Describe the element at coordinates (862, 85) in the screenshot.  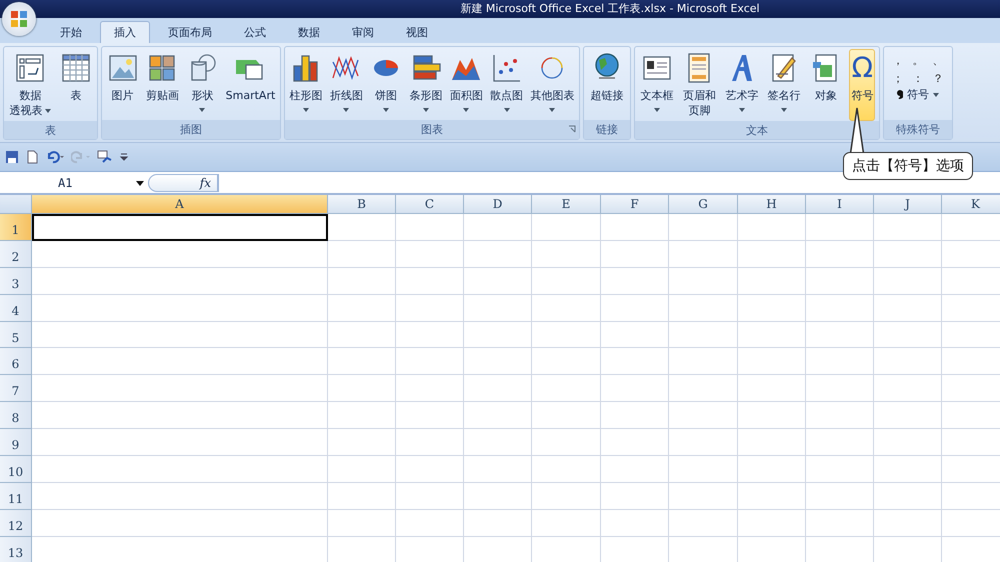
I see `ribbon-button: Ω 符号` at that location.